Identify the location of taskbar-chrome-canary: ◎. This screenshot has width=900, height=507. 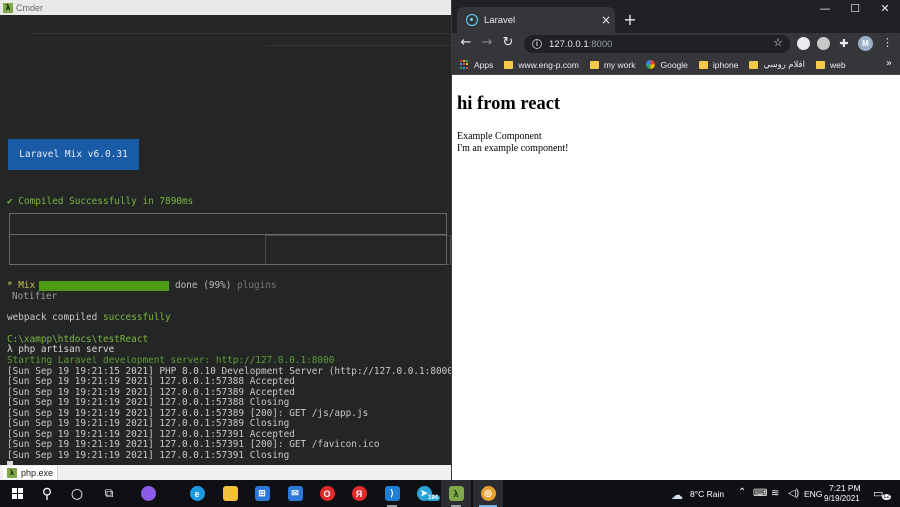
(488, 493).